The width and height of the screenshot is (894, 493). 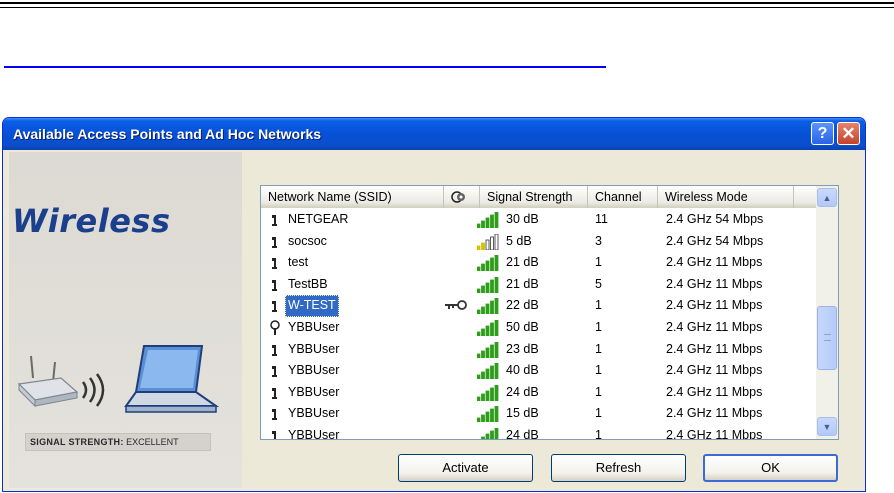 I want to click on refresh-button: Refresh, so click(x=618, y=468).